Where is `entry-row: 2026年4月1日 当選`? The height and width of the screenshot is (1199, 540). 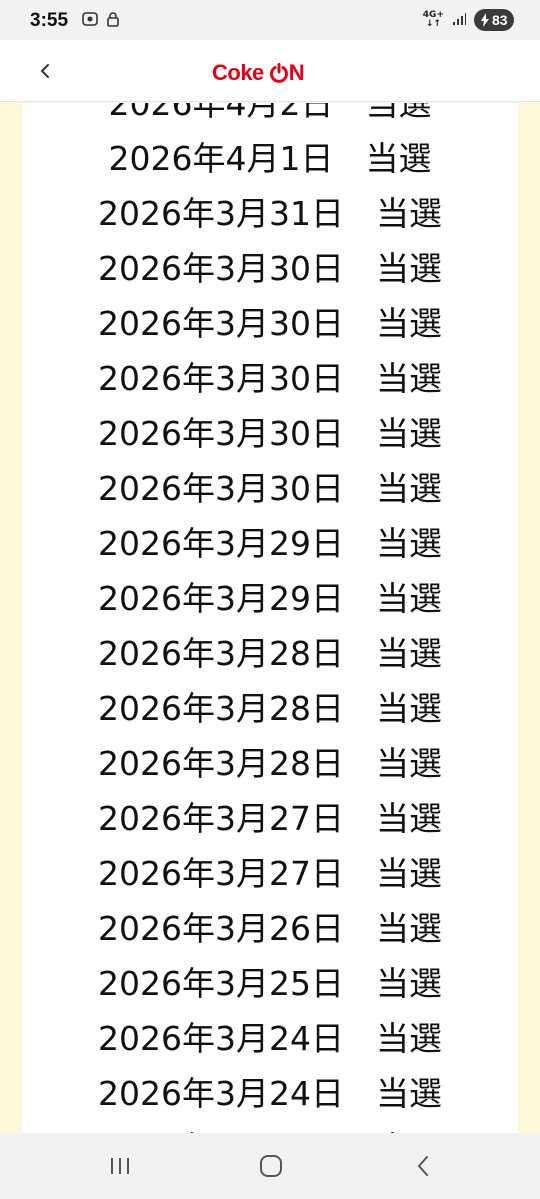 entry-row: 2026年4月1日 当選 is located at coordinates (270, 155).